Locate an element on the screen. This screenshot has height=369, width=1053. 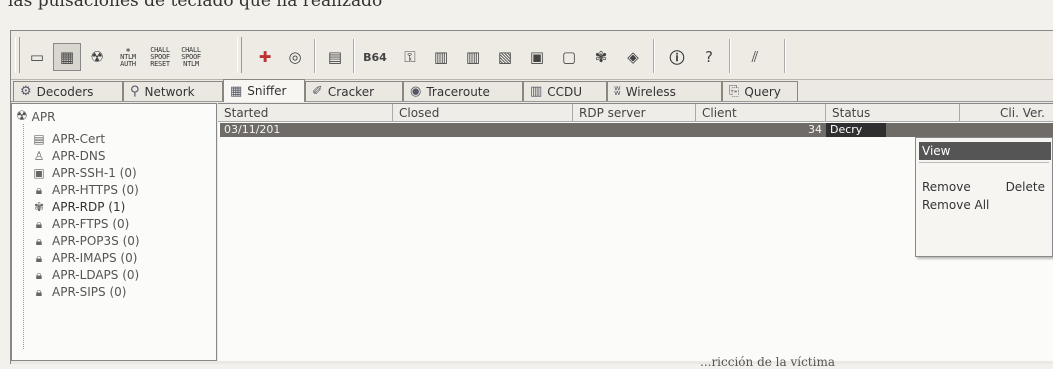
column-header-closed: Closed is located at coordinates (483, 113).